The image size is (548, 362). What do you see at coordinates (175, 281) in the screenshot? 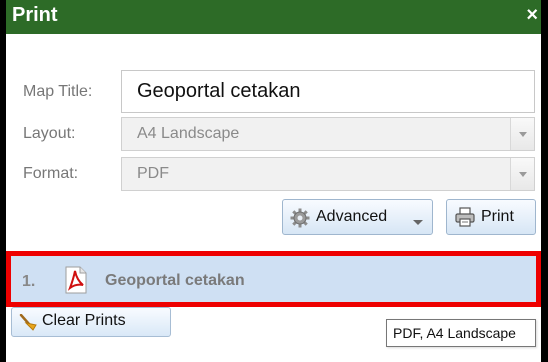
I see `result-name: Geoportal cetakan` at bounding box center [175, 281].